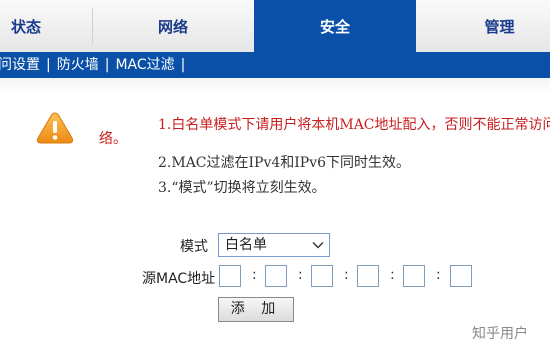  What do you see at coordinates (500, 334) in the screenshot?
I see `watermark: 知乎用户` at bounding box center [500, 334].